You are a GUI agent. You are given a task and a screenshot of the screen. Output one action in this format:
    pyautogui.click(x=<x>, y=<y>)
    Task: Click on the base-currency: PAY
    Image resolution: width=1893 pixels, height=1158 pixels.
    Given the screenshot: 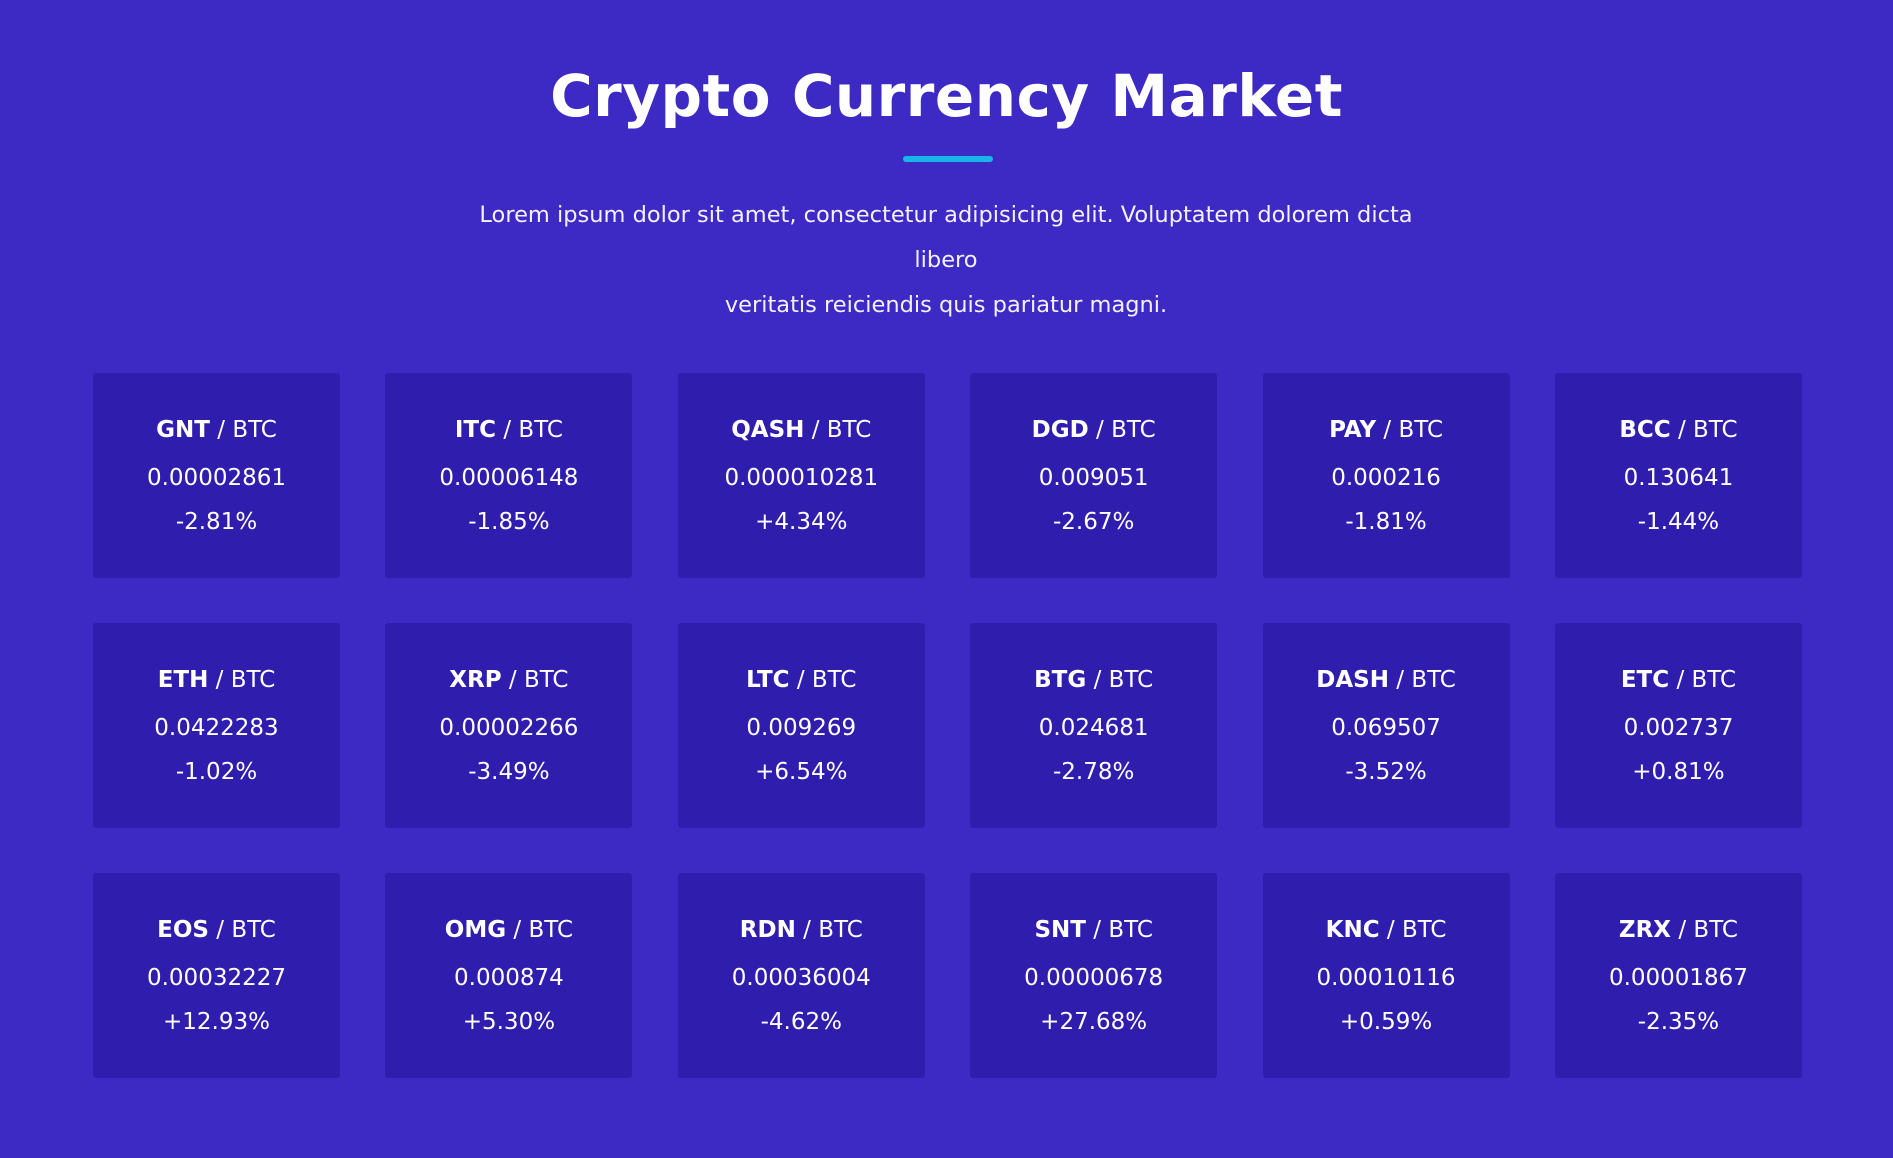 What is the action you would take?
    pyautogui.click(x=1353, y=430)
    